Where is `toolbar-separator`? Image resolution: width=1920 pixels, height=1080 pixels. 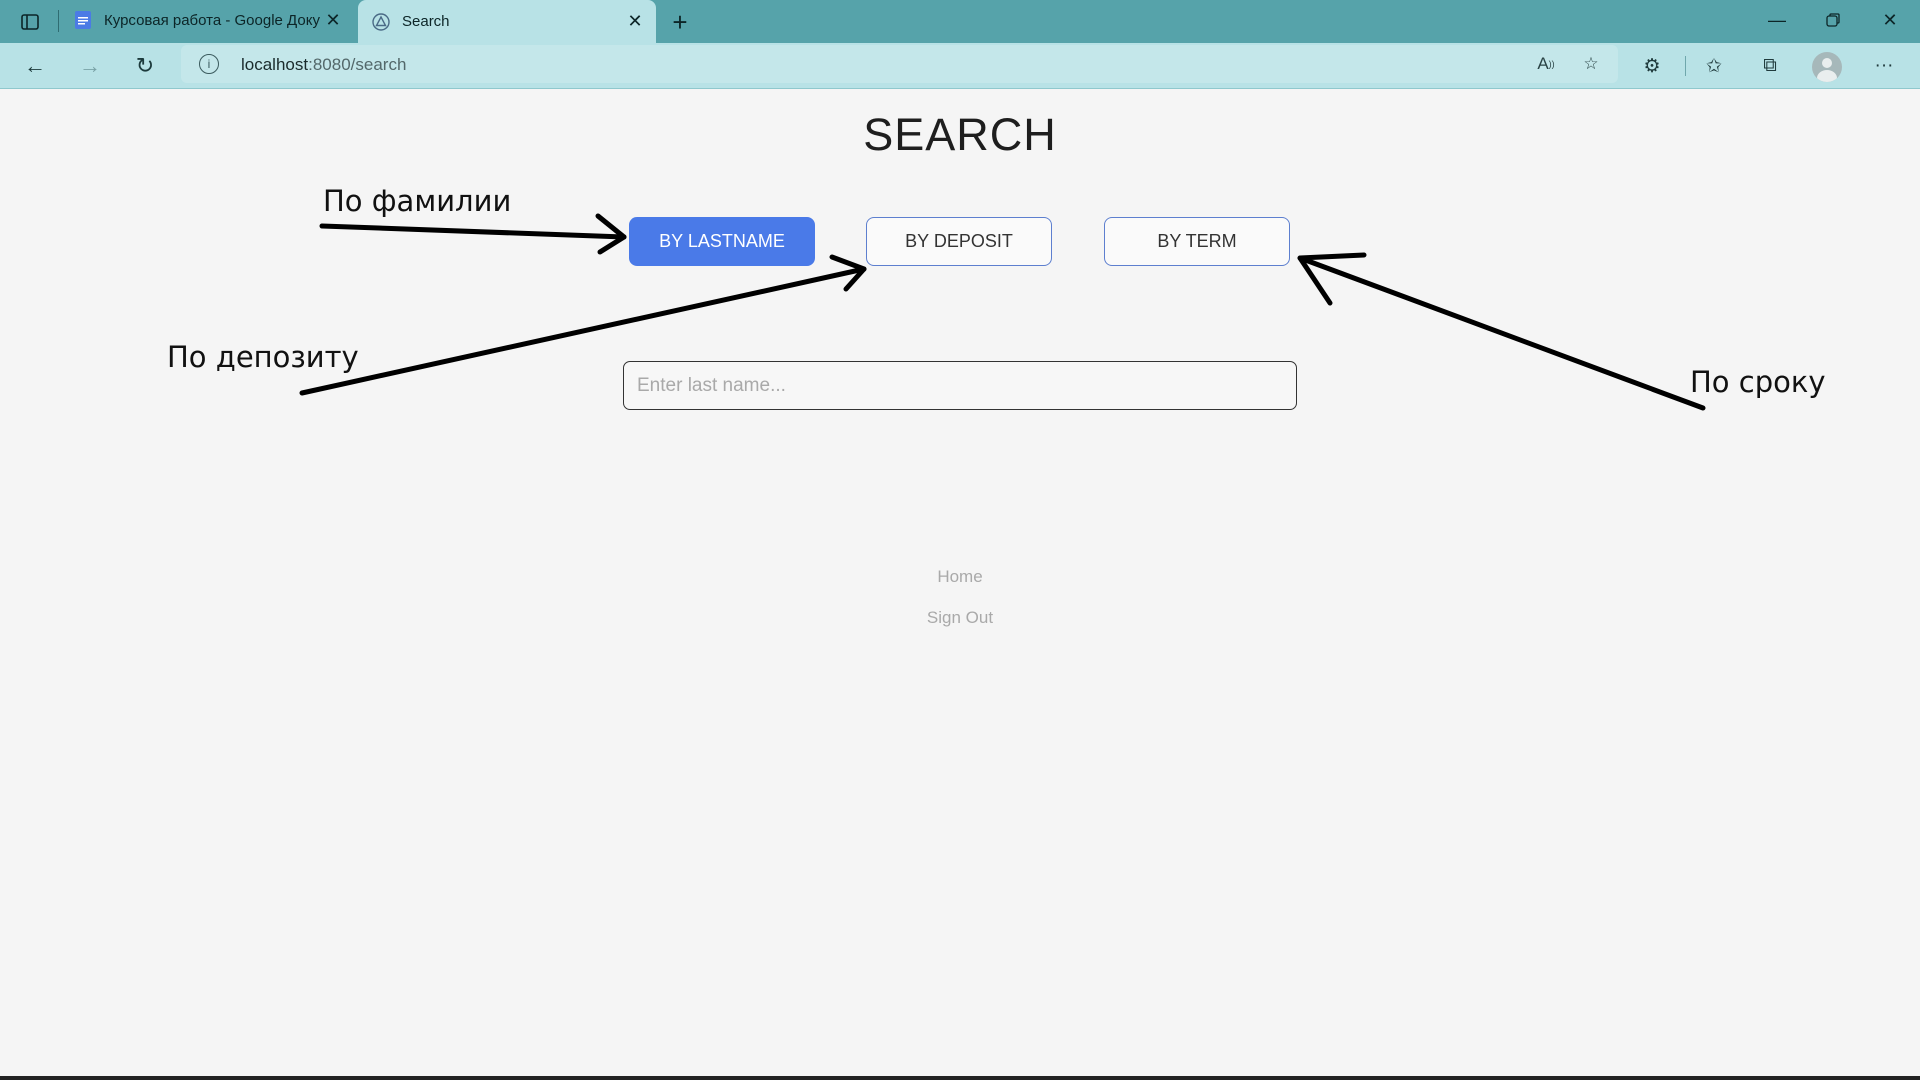
toolbar-separator is located at coordinates (1685, 66).